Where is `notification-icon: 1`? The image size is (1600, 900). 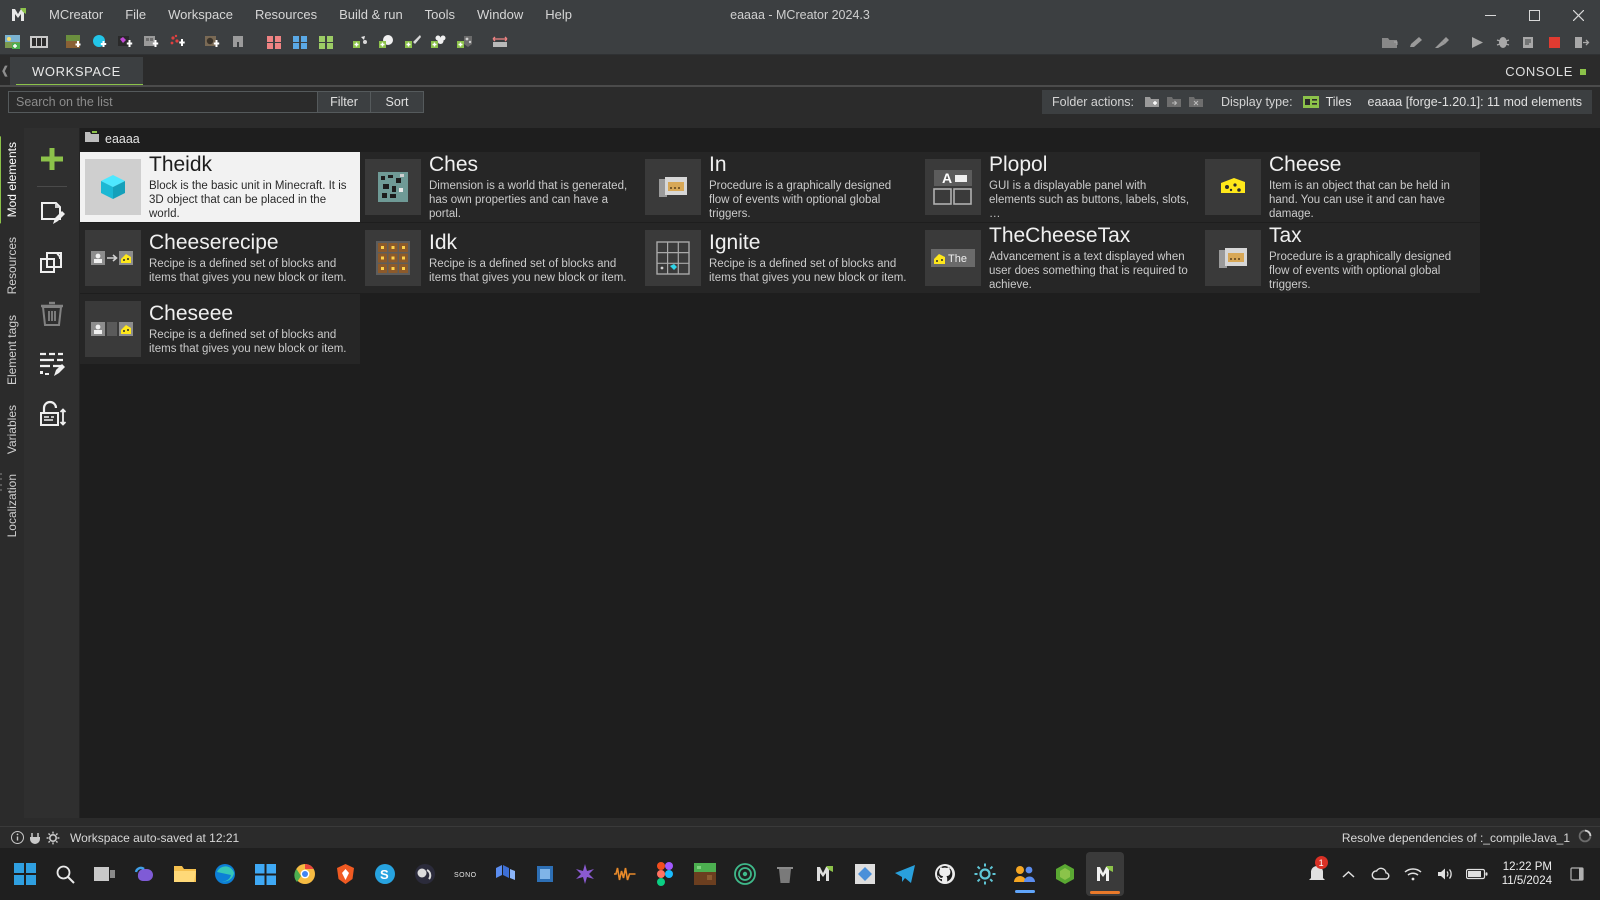
notification-icon: 1 is located at coordinates (1317, 874).